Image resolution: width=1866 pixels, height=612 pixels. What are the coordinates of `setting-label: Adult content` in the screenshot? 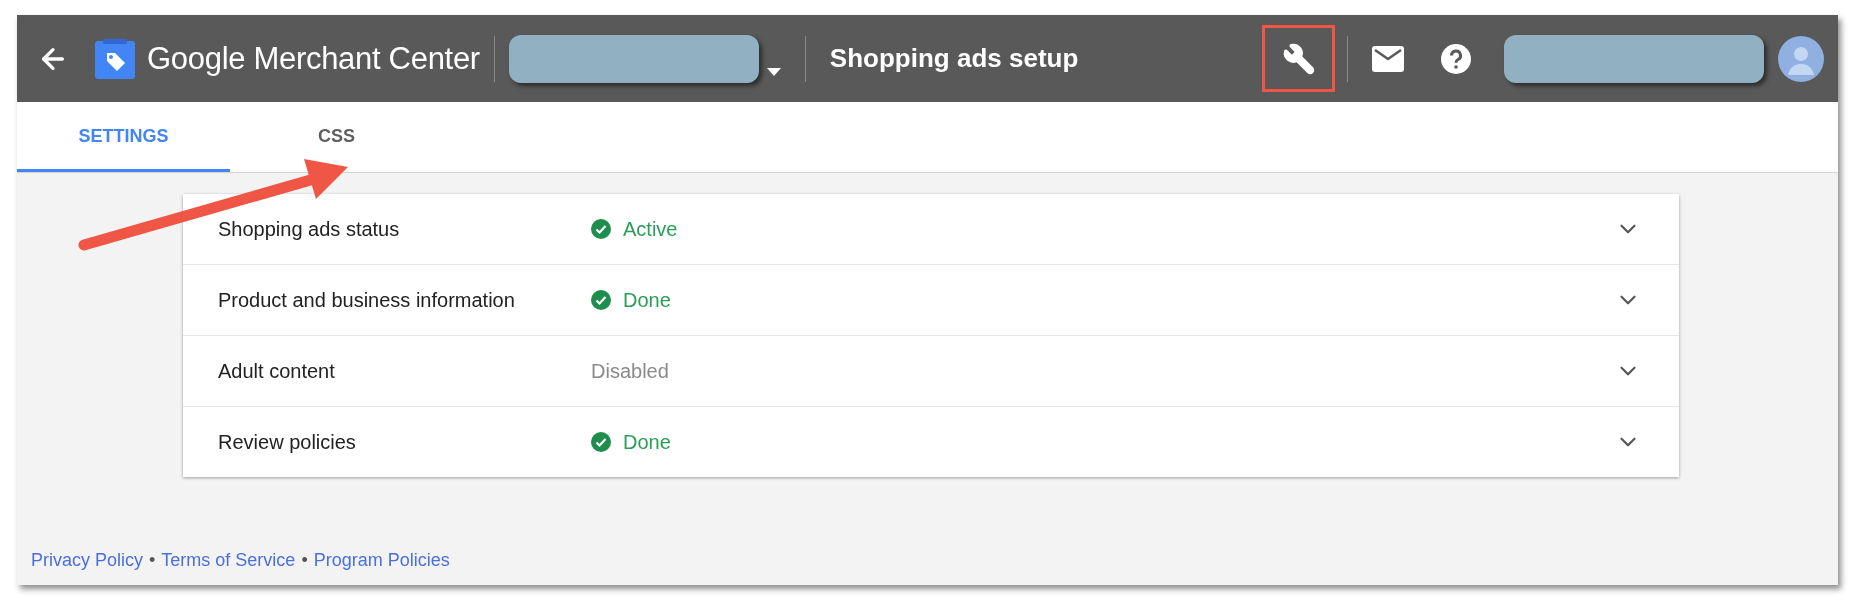 It's located at (277, 371).